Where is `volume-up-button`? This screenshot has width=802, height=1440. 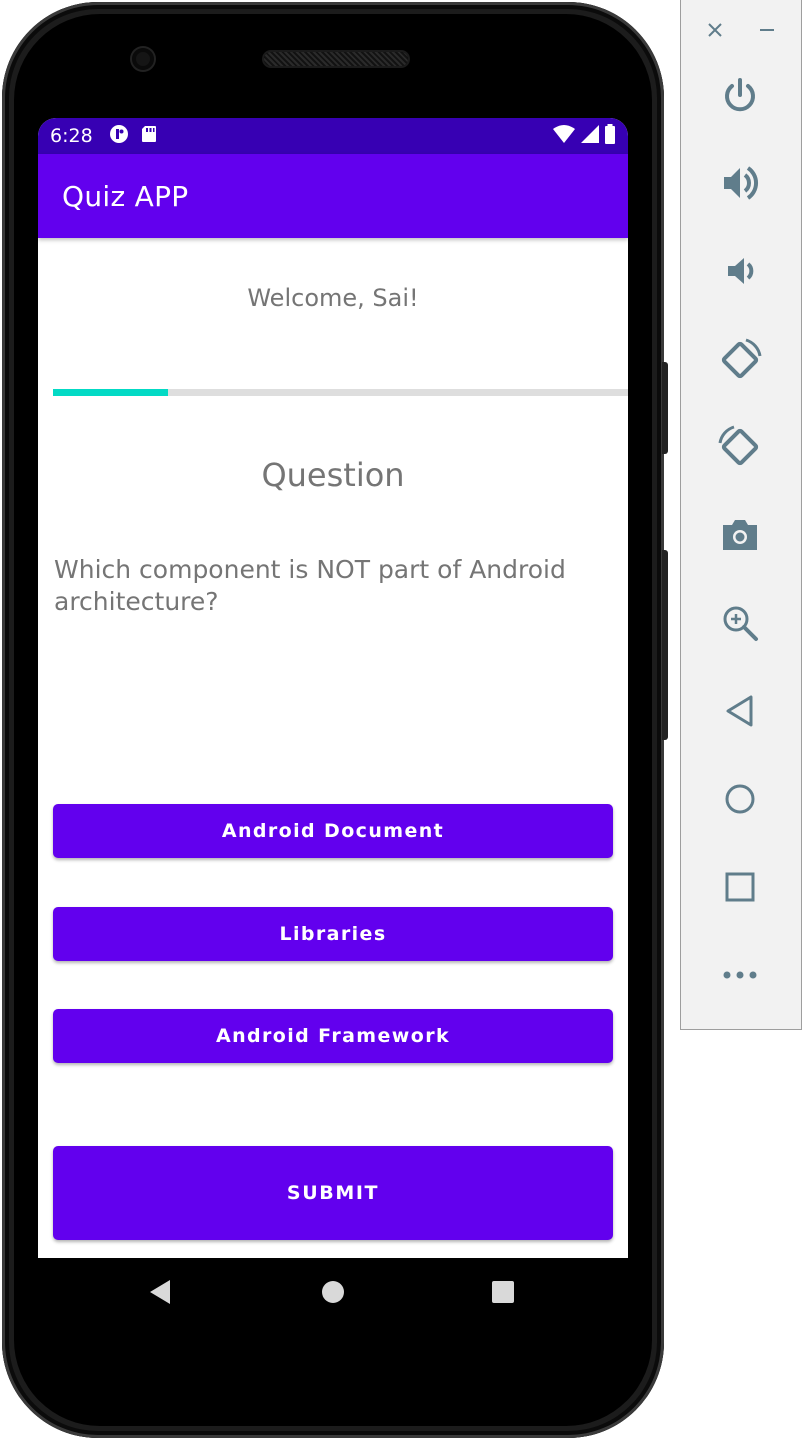 volume-up-button is located at coordinates (740, 183).